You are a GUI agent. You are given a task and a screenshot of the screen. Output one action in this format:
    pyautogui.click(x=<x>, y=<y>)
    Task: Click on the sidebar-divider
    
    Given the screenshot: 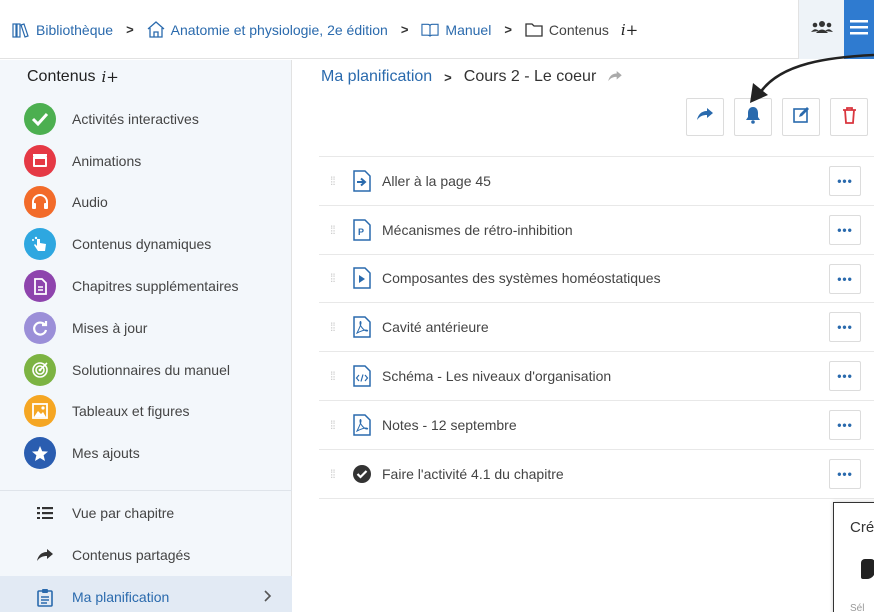 What is the action you would take?
    pyautogui.click(x=146, y=490)
    